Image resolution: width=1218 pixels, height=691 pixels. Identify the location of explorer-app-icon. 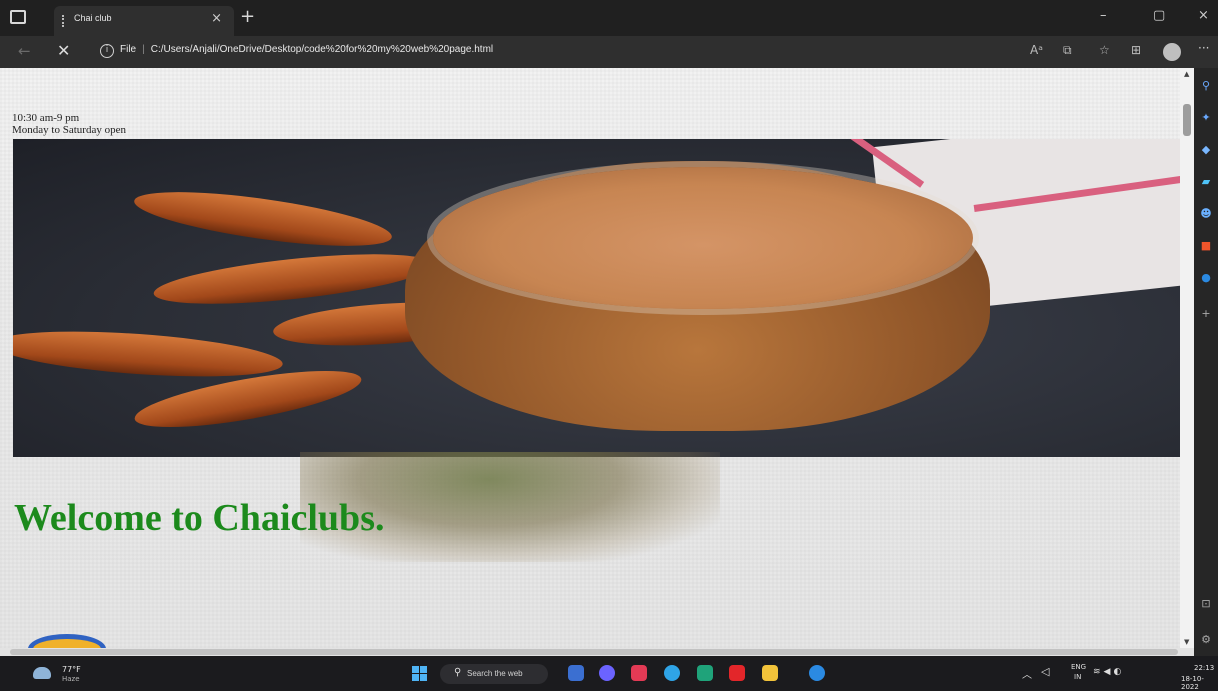
(770, 673).